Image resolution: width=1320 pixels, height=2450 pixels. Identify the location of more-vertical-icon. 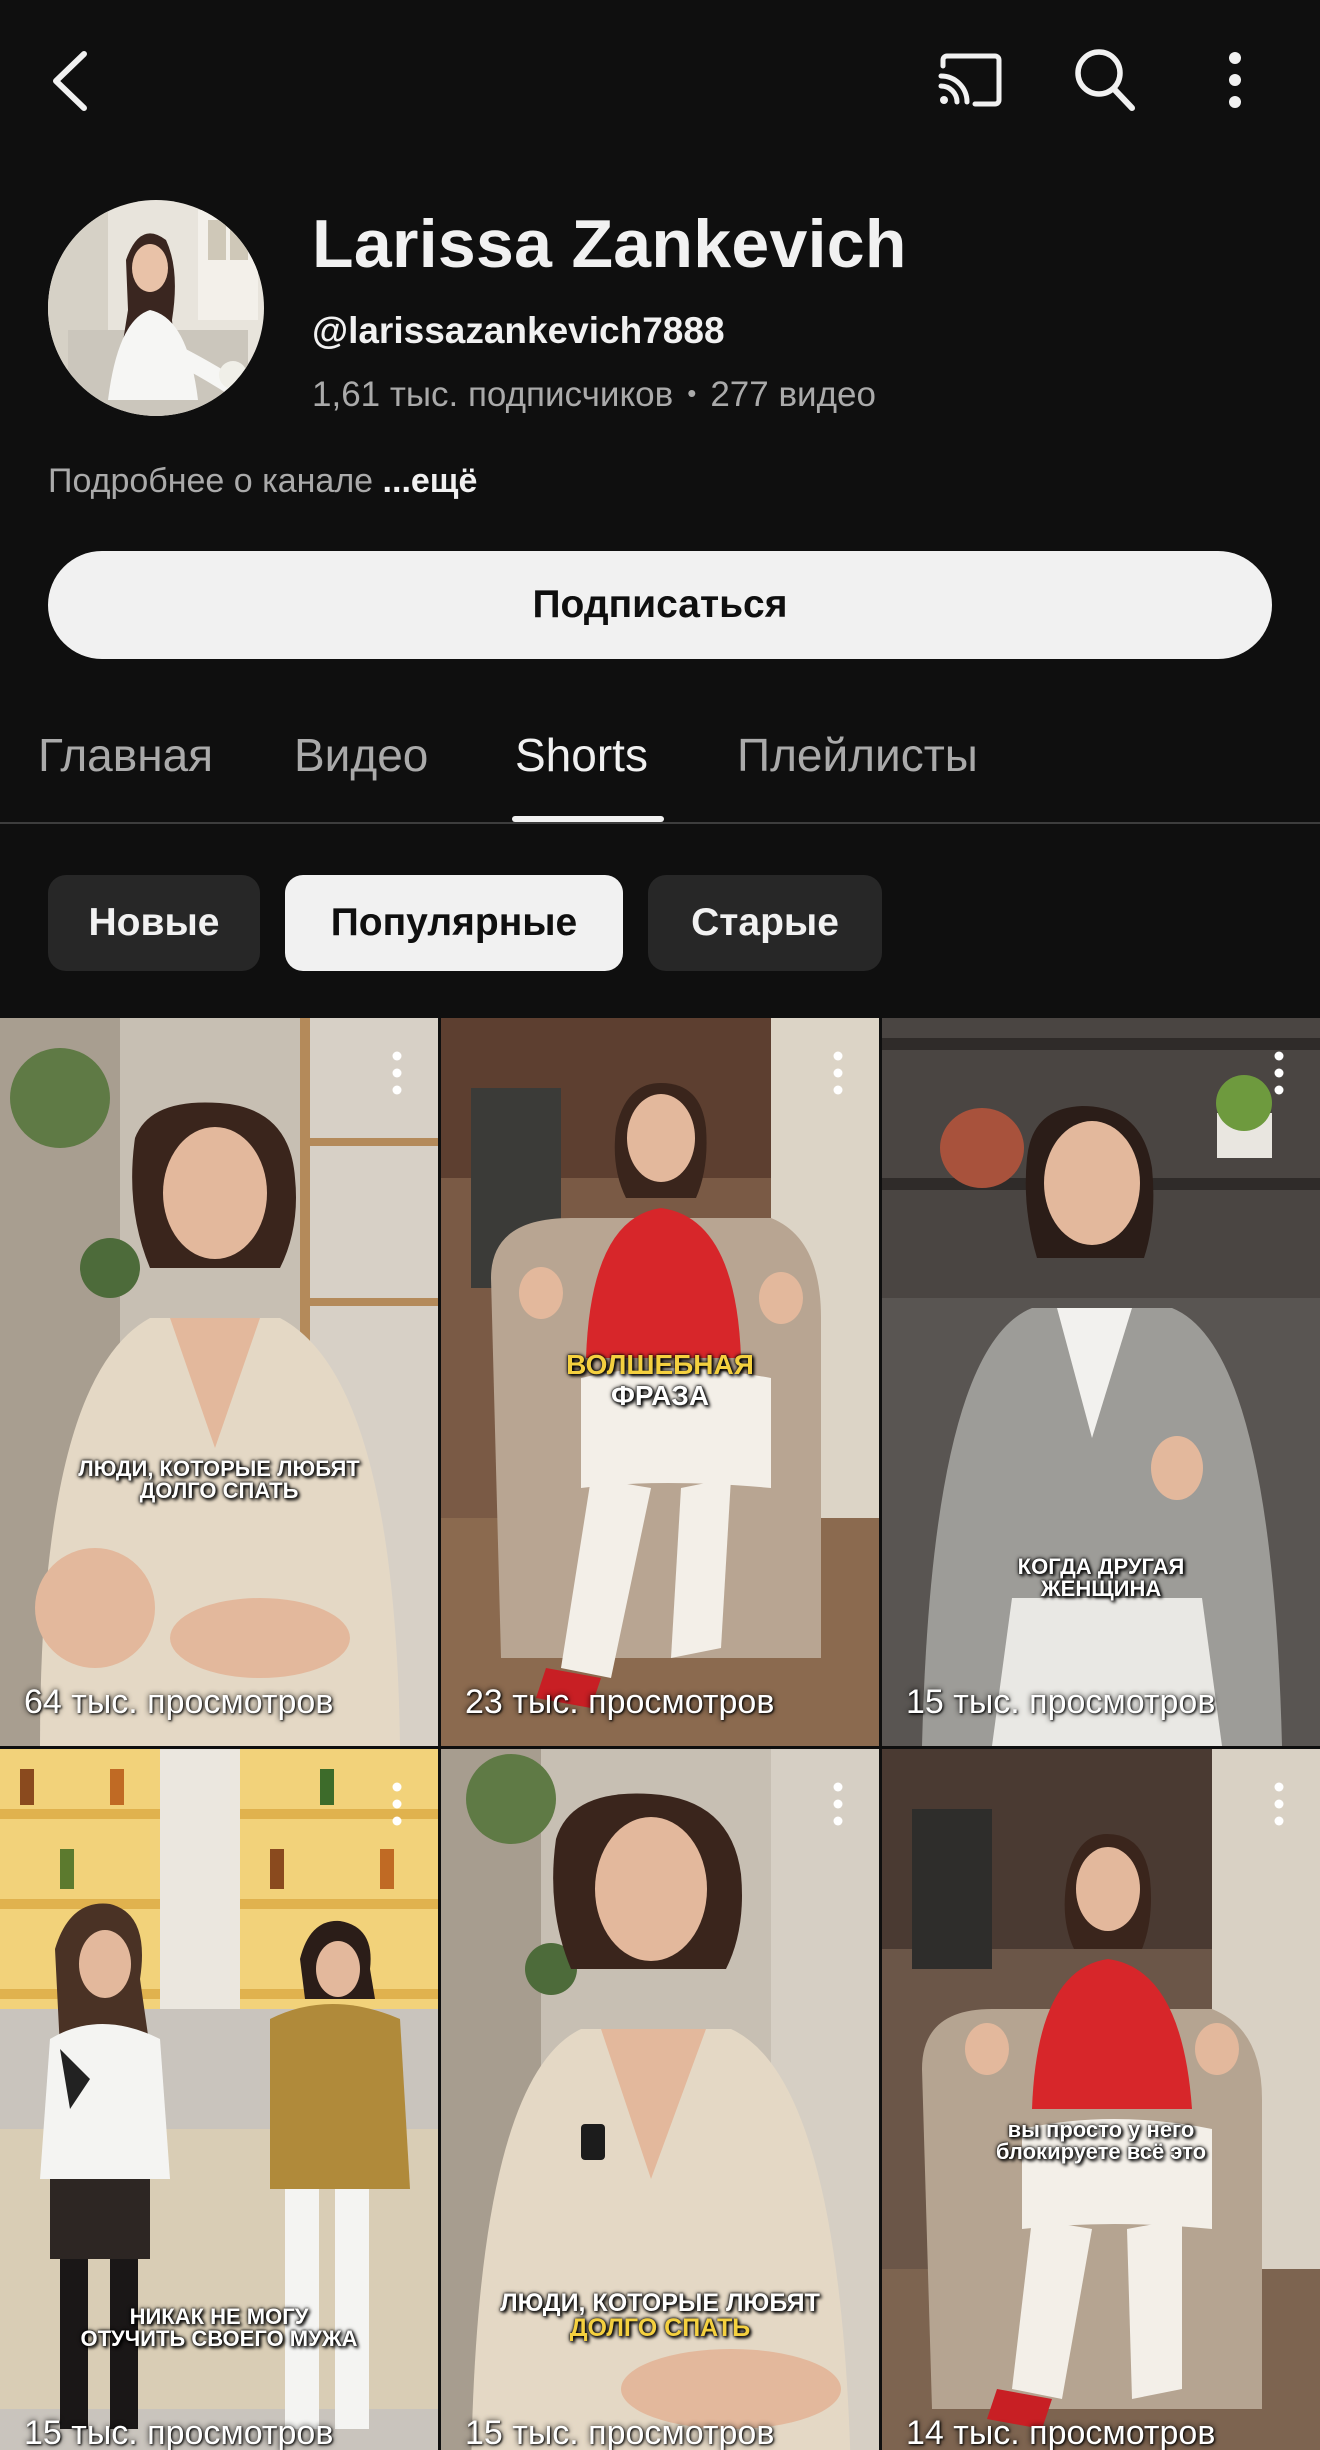
(1235, 80).